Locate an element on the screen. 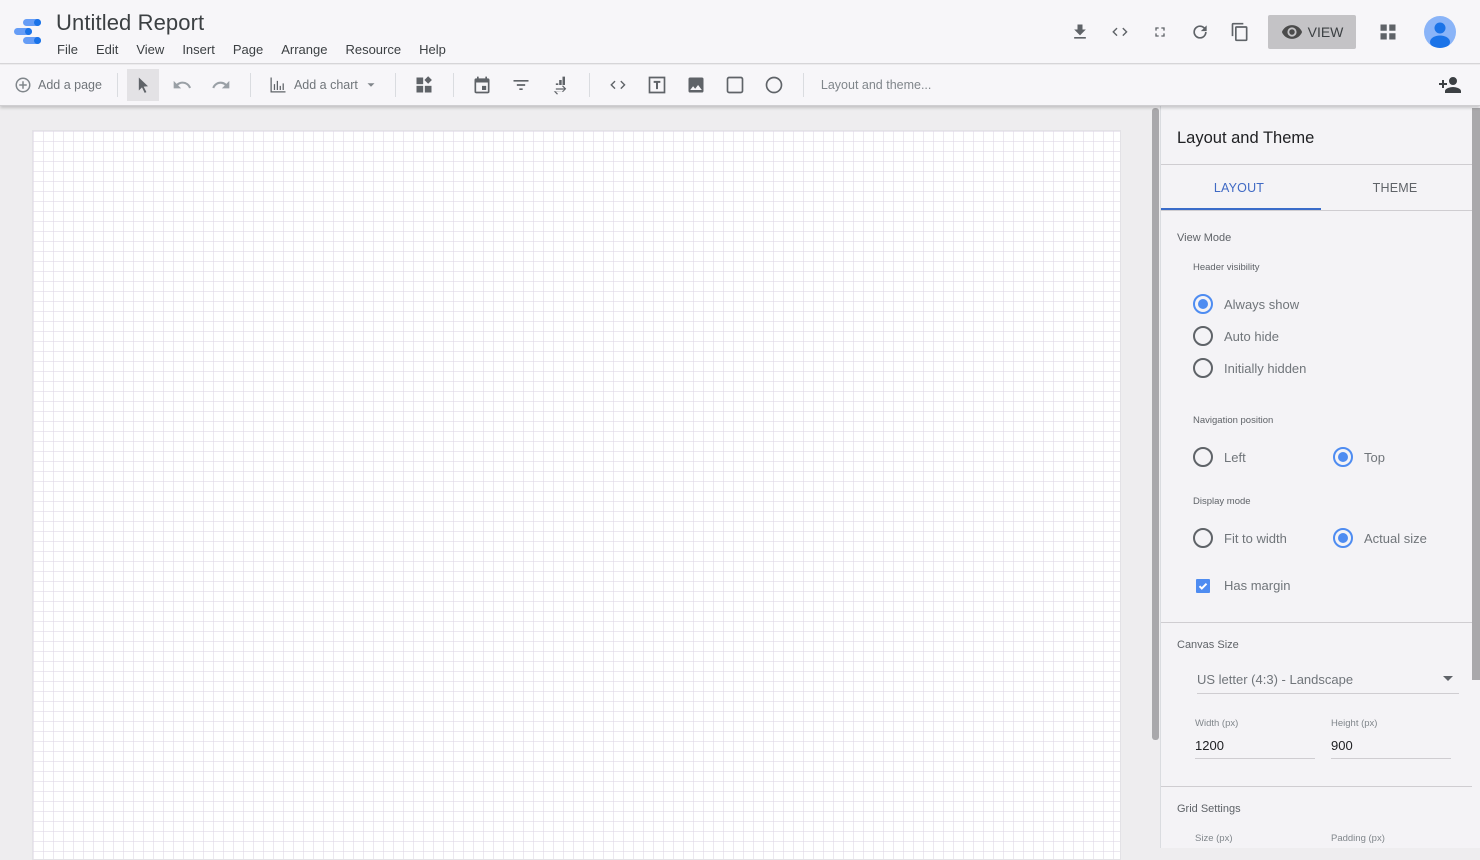  radio-fit-to-width: Fit to width is located at coordinates (1240, 538).